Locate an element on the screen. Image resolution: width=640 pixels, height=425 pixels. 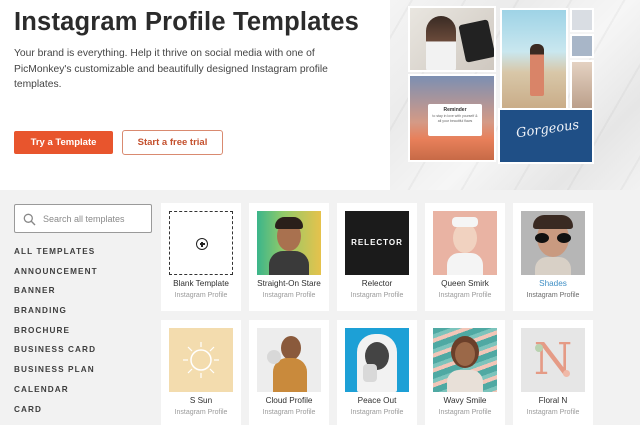
template-name: Wavy Smile is located at coordinates (465, 400).